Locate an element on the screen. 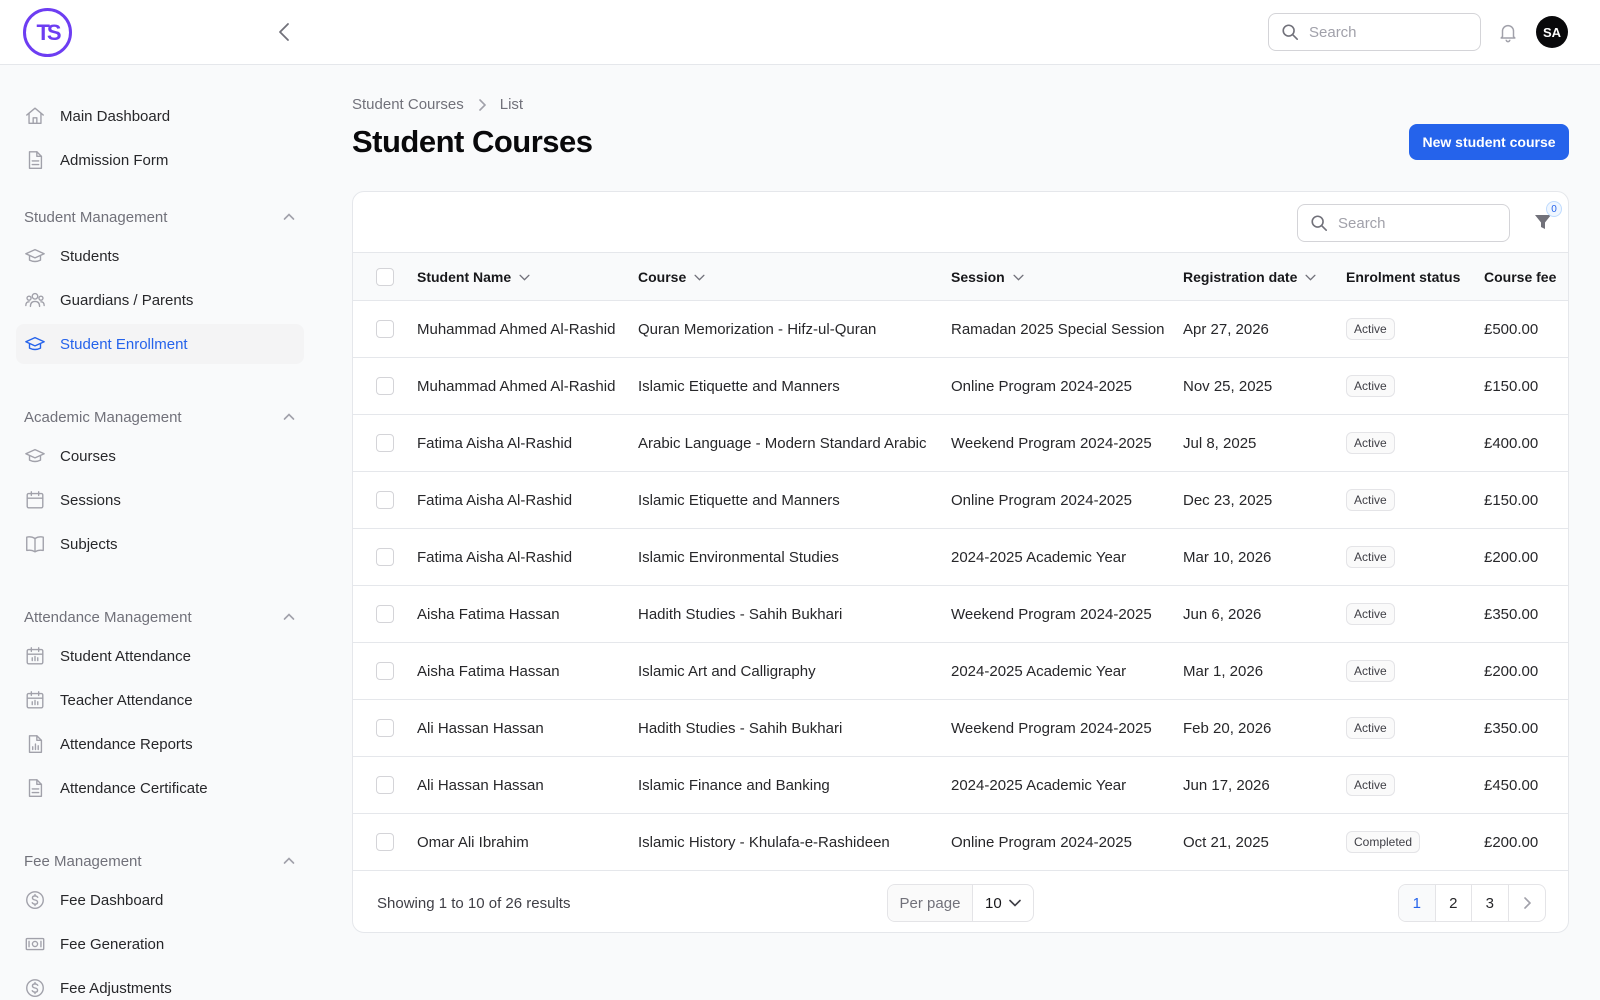  sidebar-group-fee-management: Fee Management is located at coordinates (160, 861).